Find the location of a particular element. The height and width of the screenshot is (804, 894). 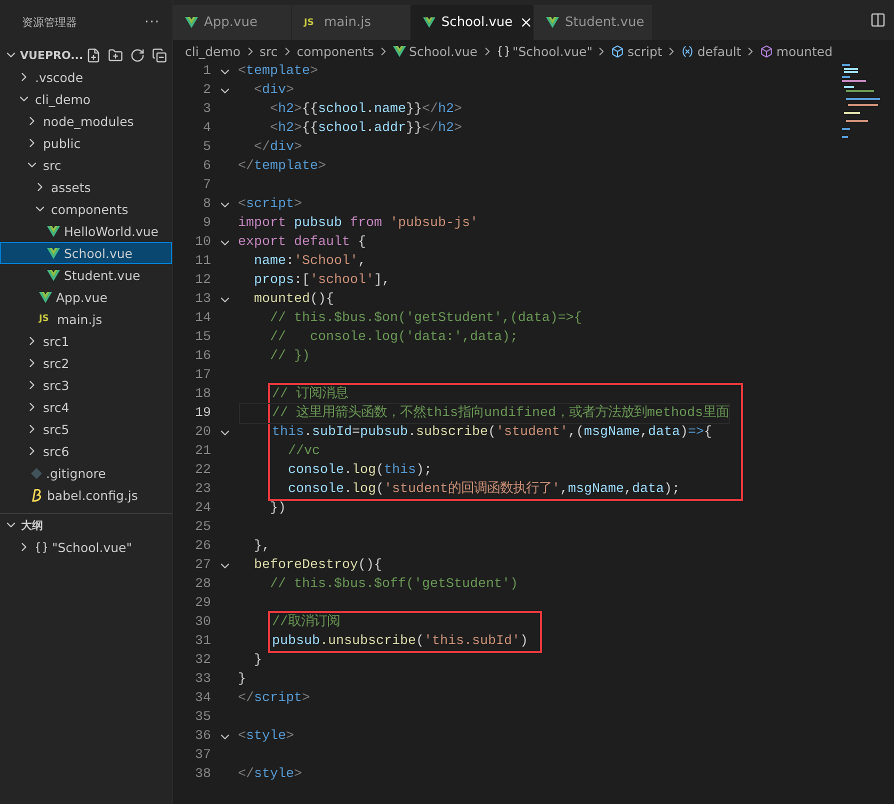

line-number: 16 is located at coordinates (202, 356).